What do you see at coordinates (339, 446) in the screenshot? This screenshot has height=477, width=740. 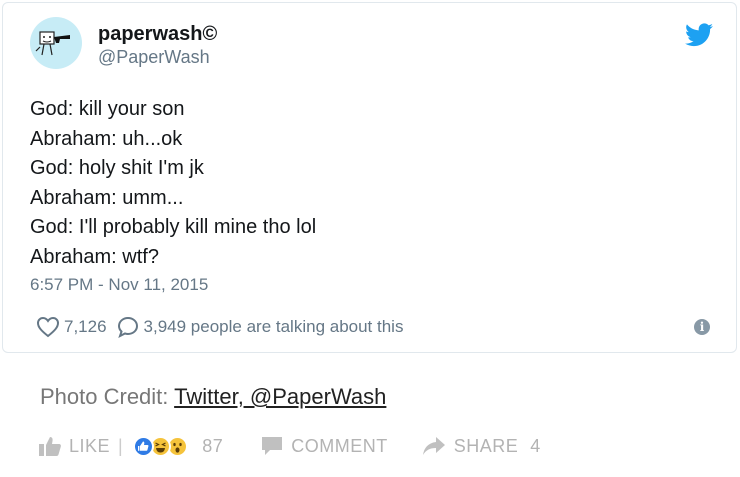 I see `comment-button: COMMENT` at bounding box center [339, 446].